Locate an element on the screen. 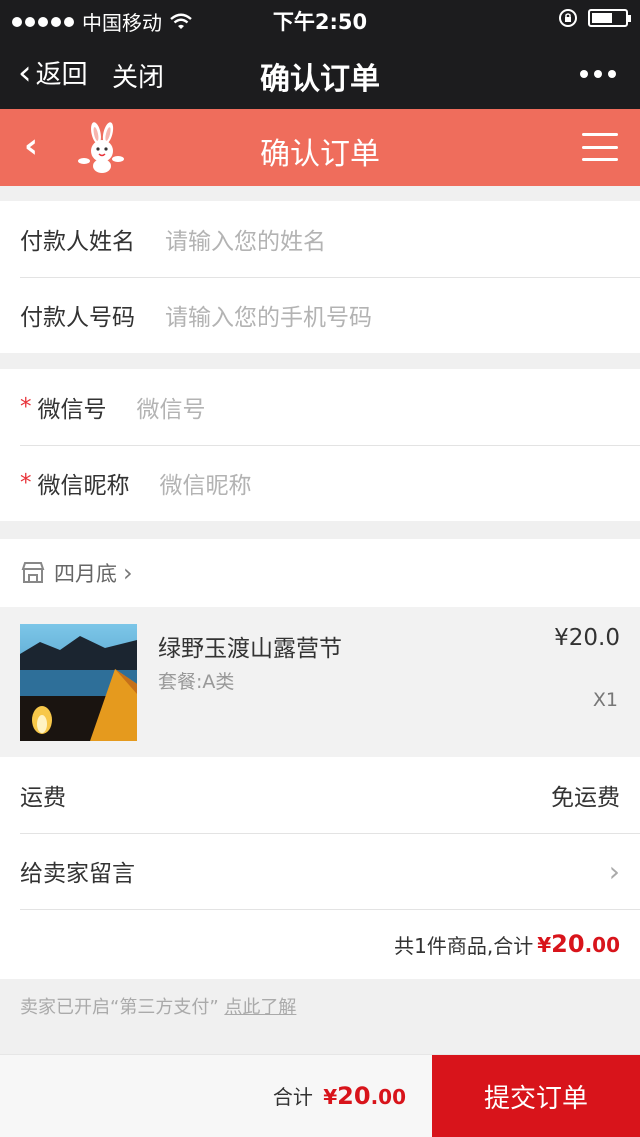 The height and width of the screenshot is (1137, 640). seller-message-row: 给卖家留言 › is located at coordinates (320, 871).